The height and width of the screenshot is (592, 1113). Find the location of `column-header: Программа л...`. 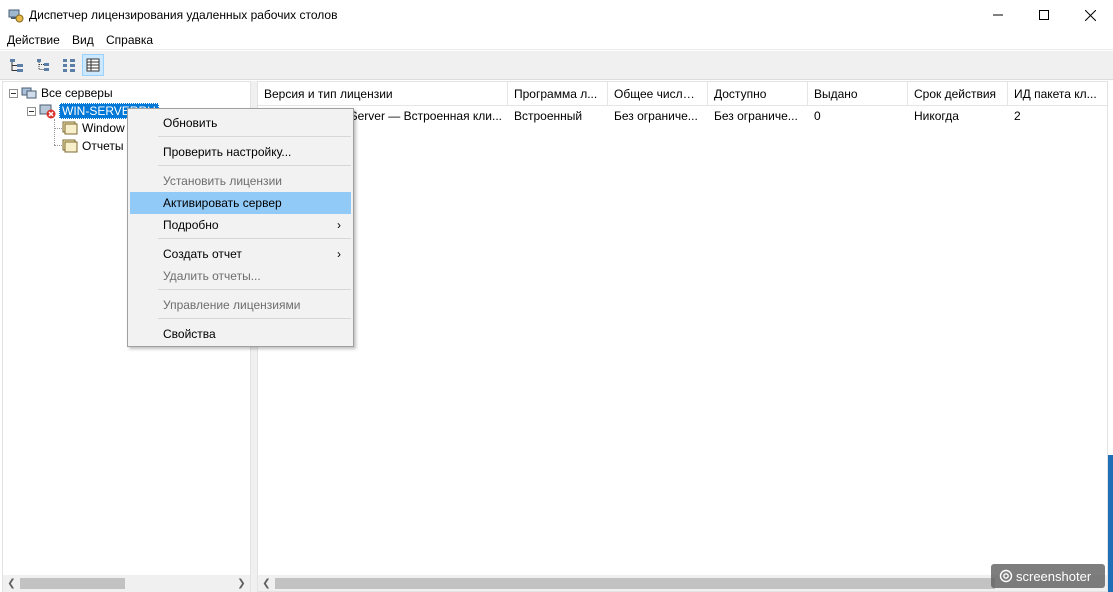

column-header: Программа л... is located at coordinates (558, 94).